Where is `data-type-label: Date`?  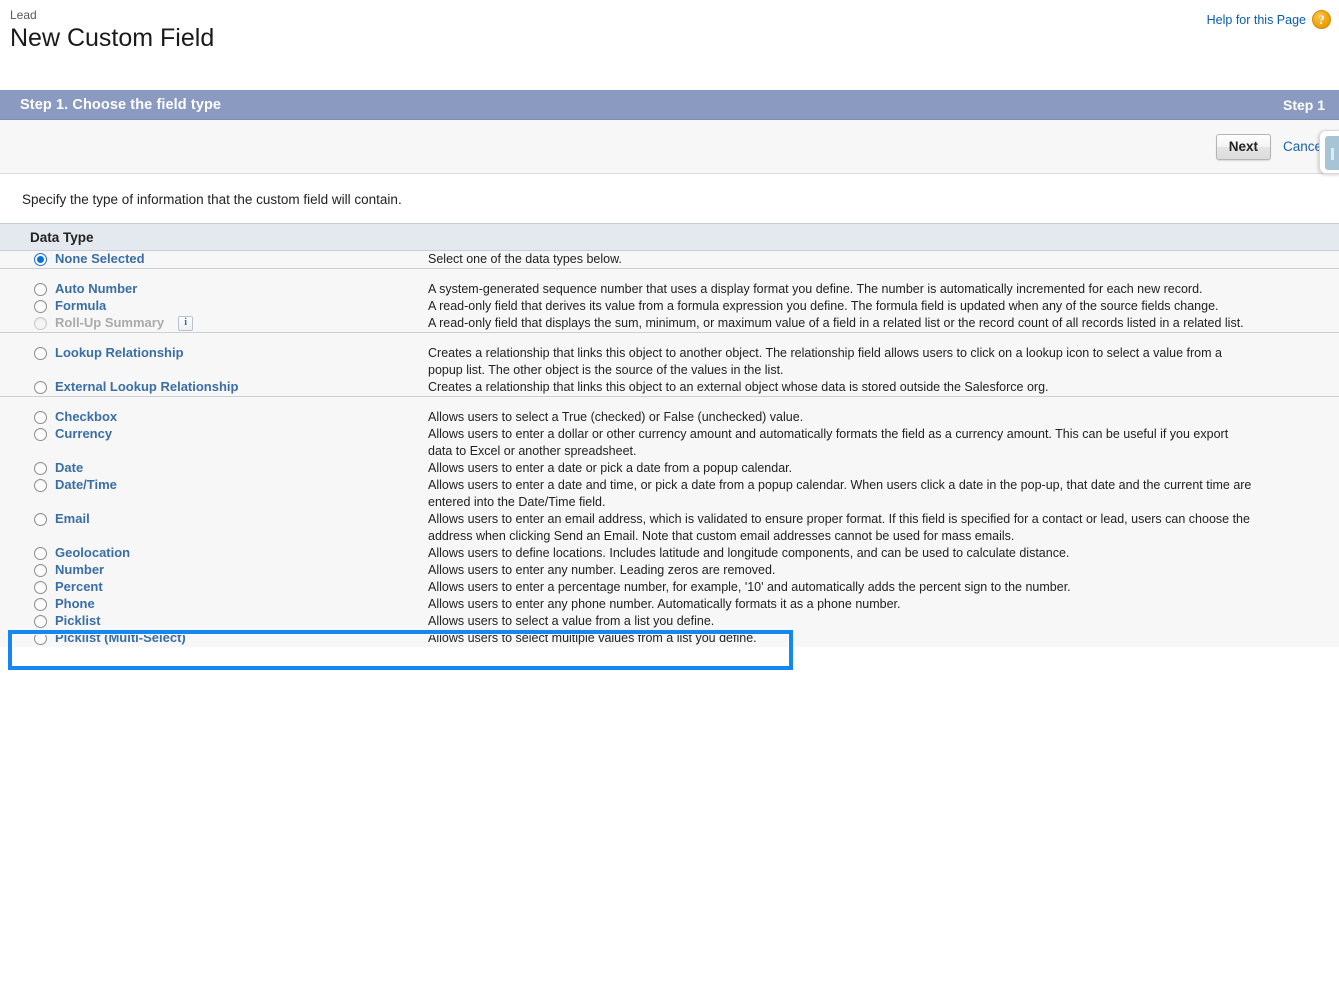 data-type-label: Date is located at coordinates (69, 468).